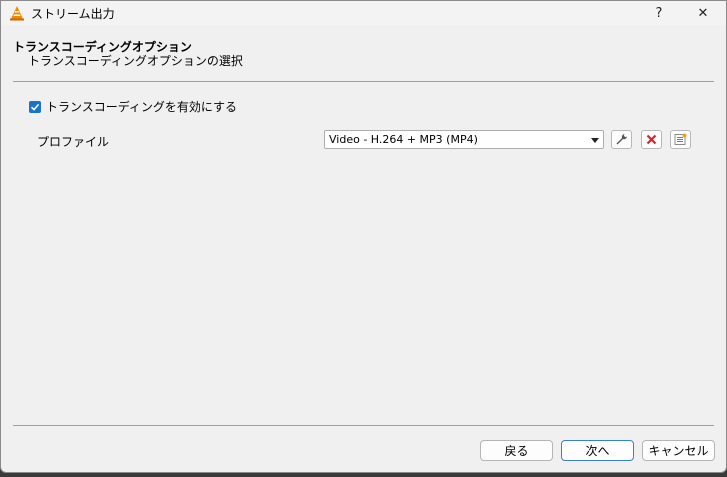  I want to click on profile-select-value: Video - H.264 + MP3 (MP4), so click(403, 139).